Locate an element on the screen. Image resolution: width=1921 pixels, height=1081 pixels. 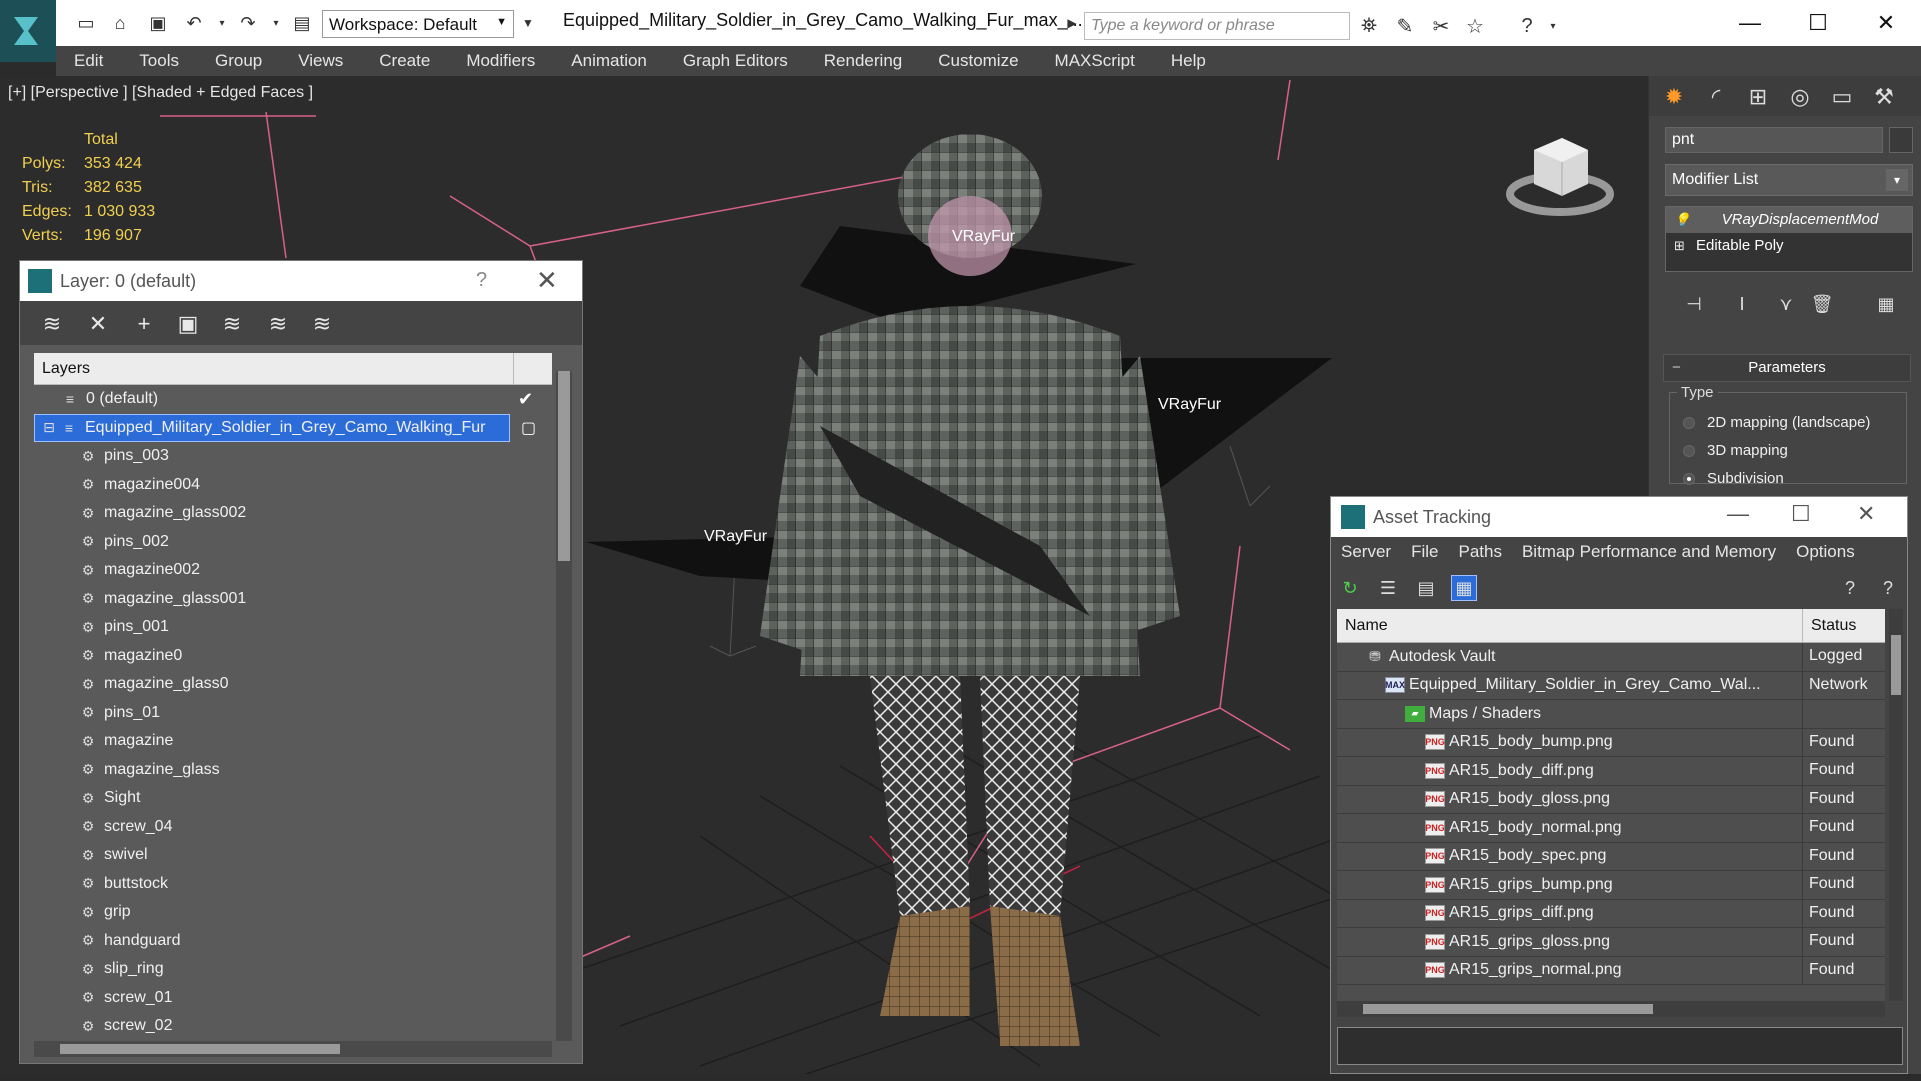
menu-customize: Customize is located at coordinates (978, 61).